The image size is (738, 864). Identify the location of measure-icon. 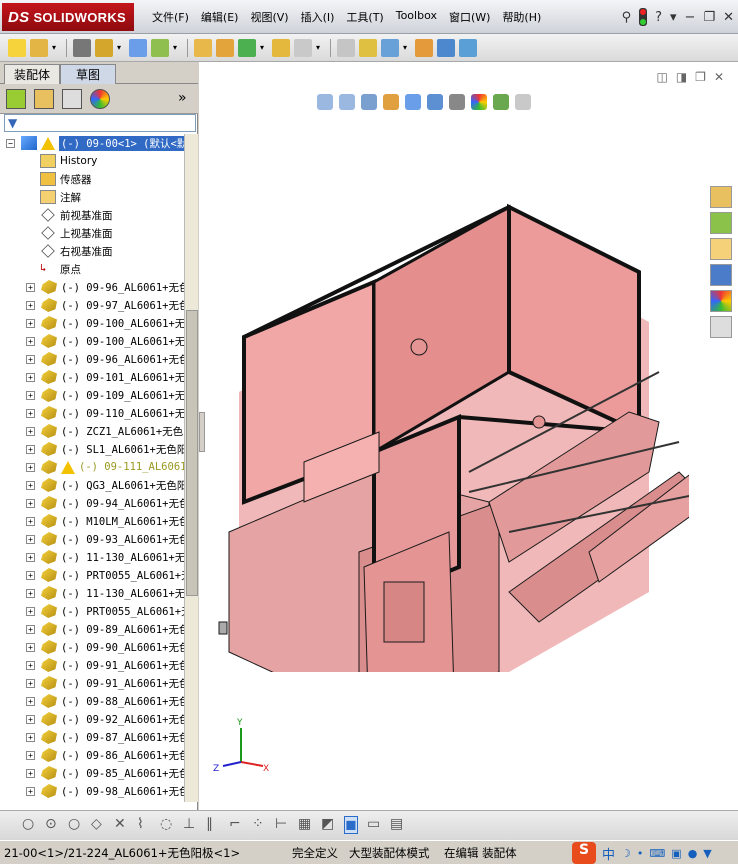
(446, 47).